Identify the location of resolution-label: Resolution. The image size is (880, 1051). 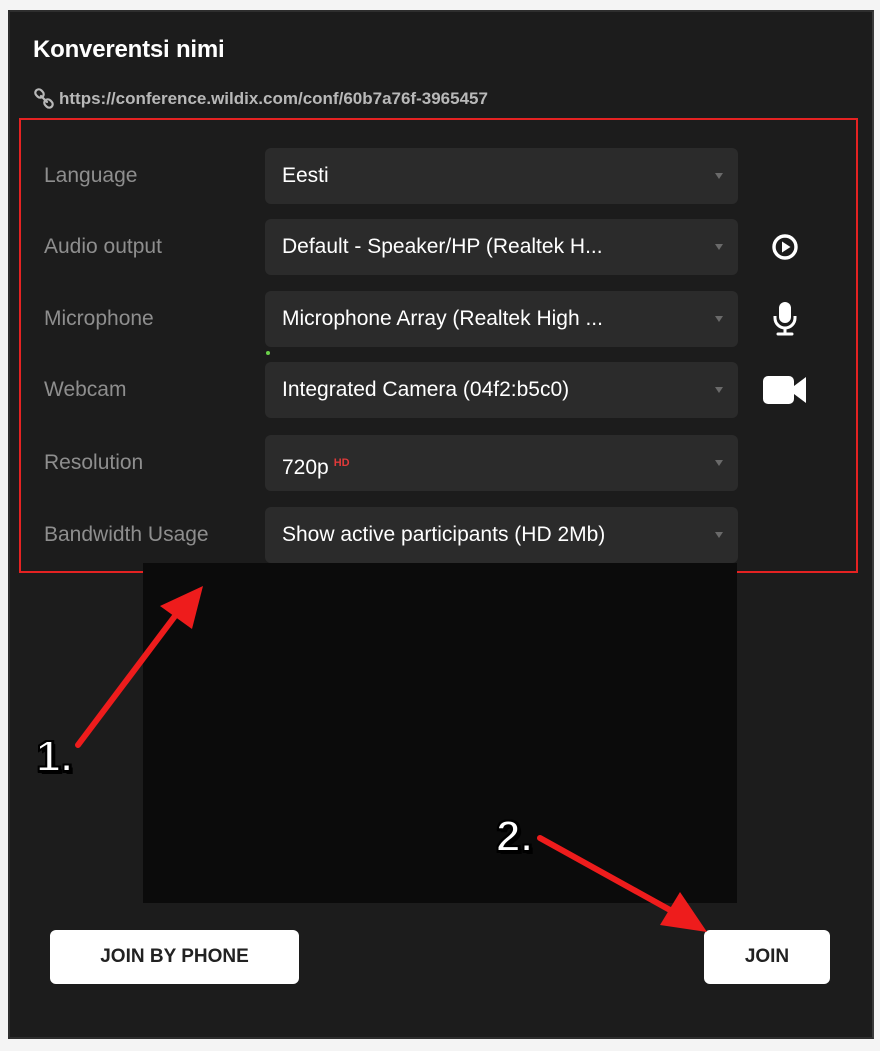
(94, 462).